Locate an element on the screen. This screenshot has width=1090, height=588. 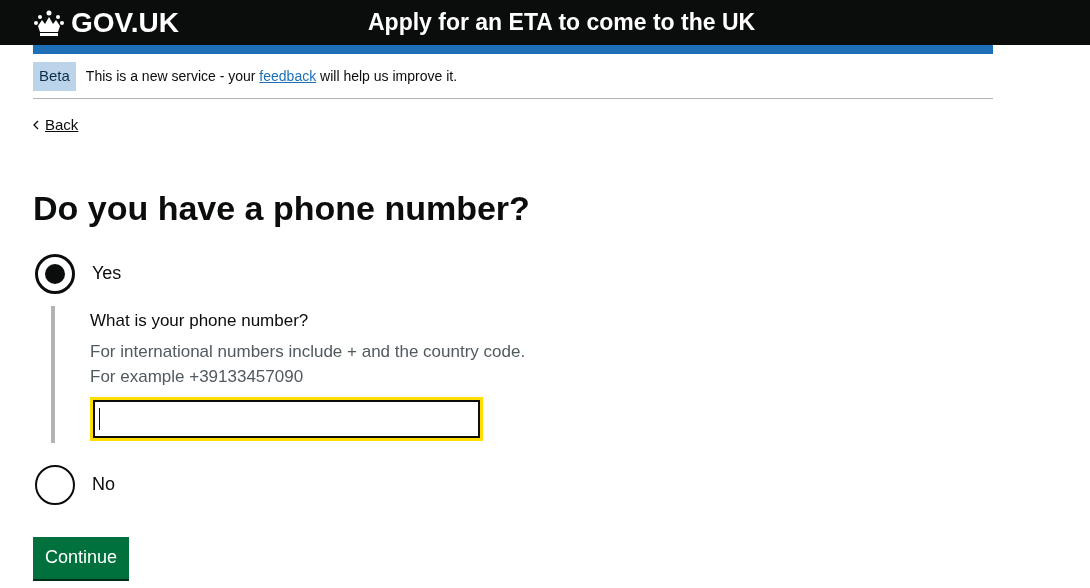
radio-label: Yes is located at coordinates (107, 274).